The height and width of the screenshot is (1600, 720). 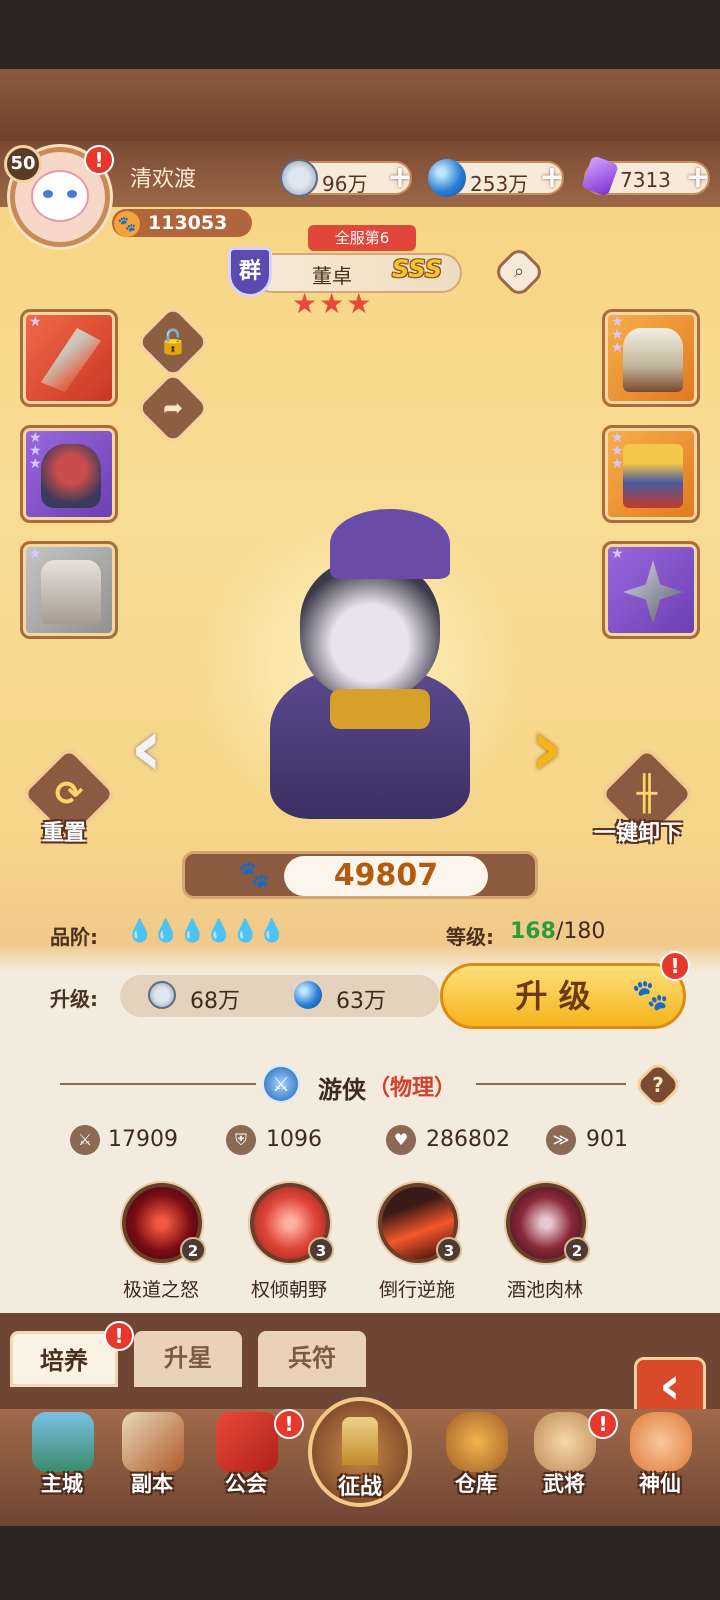 I want to click on reset-label: 重置, so click(x=64, y=833).